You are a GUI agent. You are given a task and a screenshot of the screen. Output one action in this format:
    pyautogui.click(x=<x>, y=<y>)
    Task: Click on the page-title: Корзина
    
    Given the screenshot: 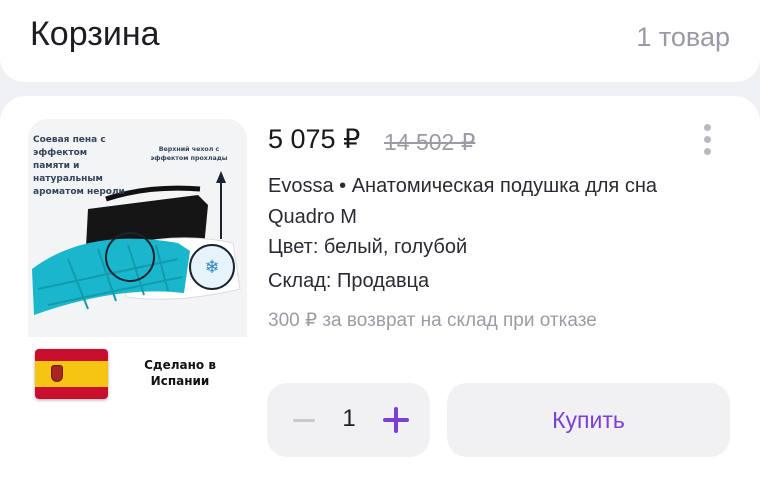 What is the action you would take?
    pyautogui.click(x=95, y=34)
    